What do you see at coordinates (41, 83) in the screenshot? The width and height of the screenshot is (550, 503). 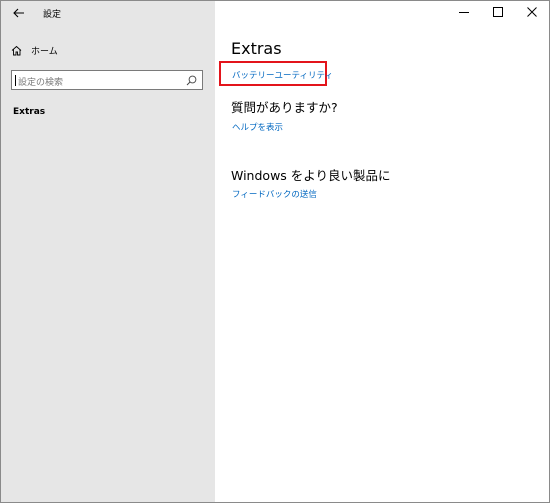 I see `search-placeholder: 設定の検索` at bounding box center [41, 83].